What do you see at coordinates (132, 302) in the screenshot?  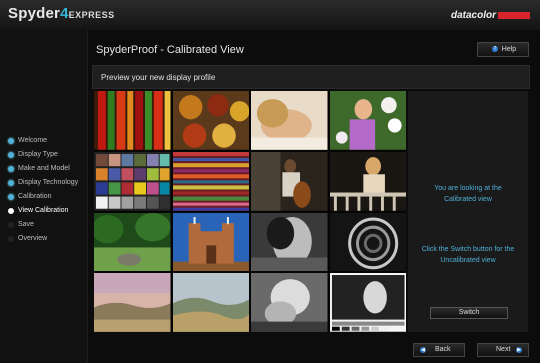 I see `tile-sunset-hills` at bounding box center [132, 302].